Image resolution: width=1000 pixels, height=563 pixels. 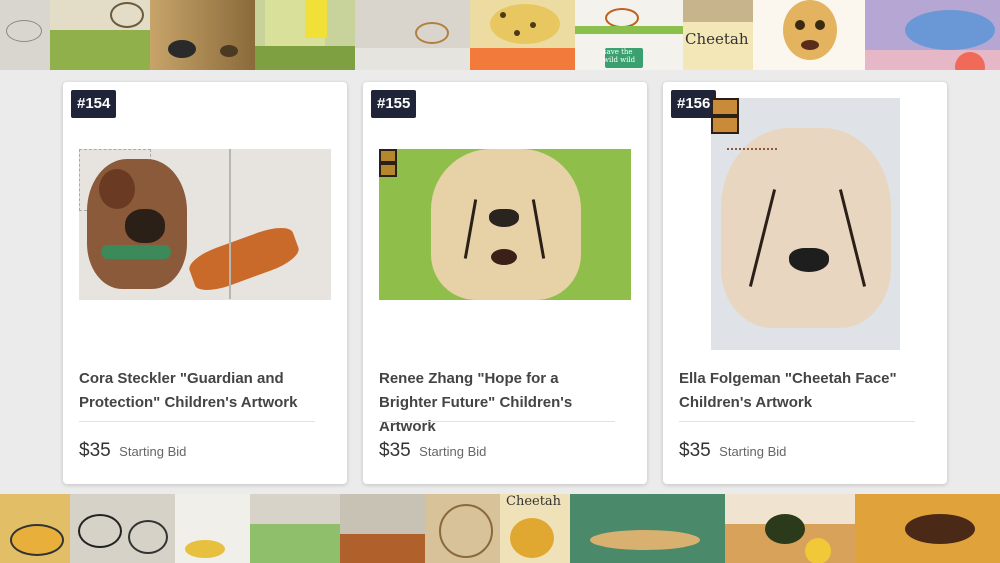 I want to click on lot-number-badge: #155, so click(x=394, y=104).